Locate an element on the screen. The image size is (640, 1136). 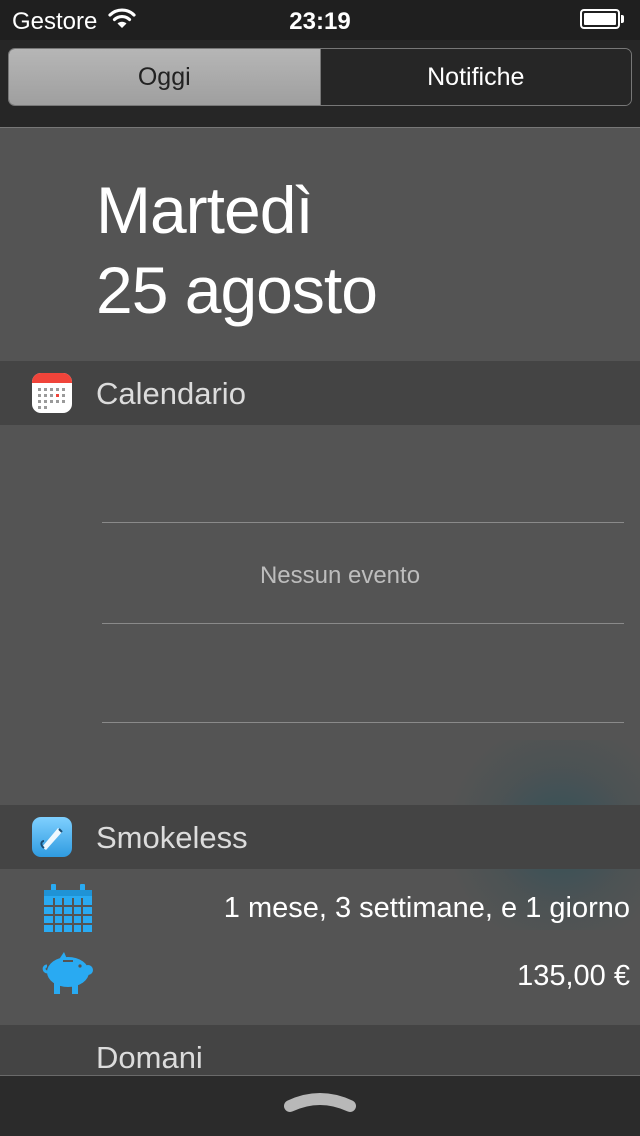
clock: 23:19 is located at coordinates (320, 21).